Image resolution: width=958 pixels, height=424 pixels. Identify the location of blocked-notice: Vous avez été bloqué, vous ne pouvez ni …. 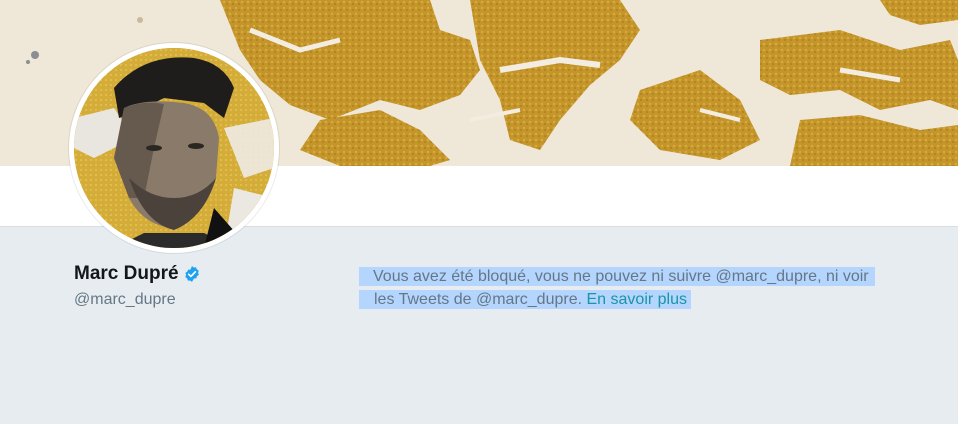
(655, 288).